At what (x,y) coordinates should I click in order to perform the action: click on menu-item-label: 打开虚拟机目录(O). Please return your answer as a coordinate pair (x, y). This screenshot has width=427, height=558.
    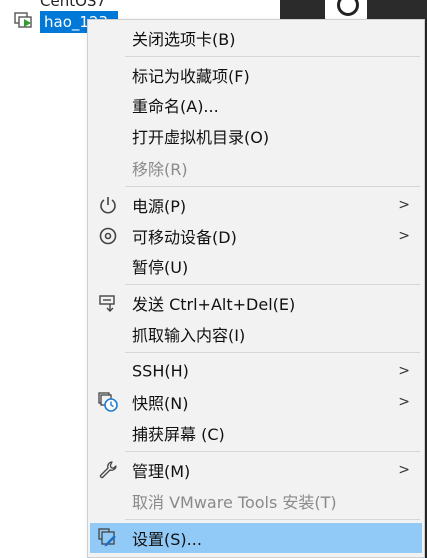
    Looking at the image, I should click on (201, 137).